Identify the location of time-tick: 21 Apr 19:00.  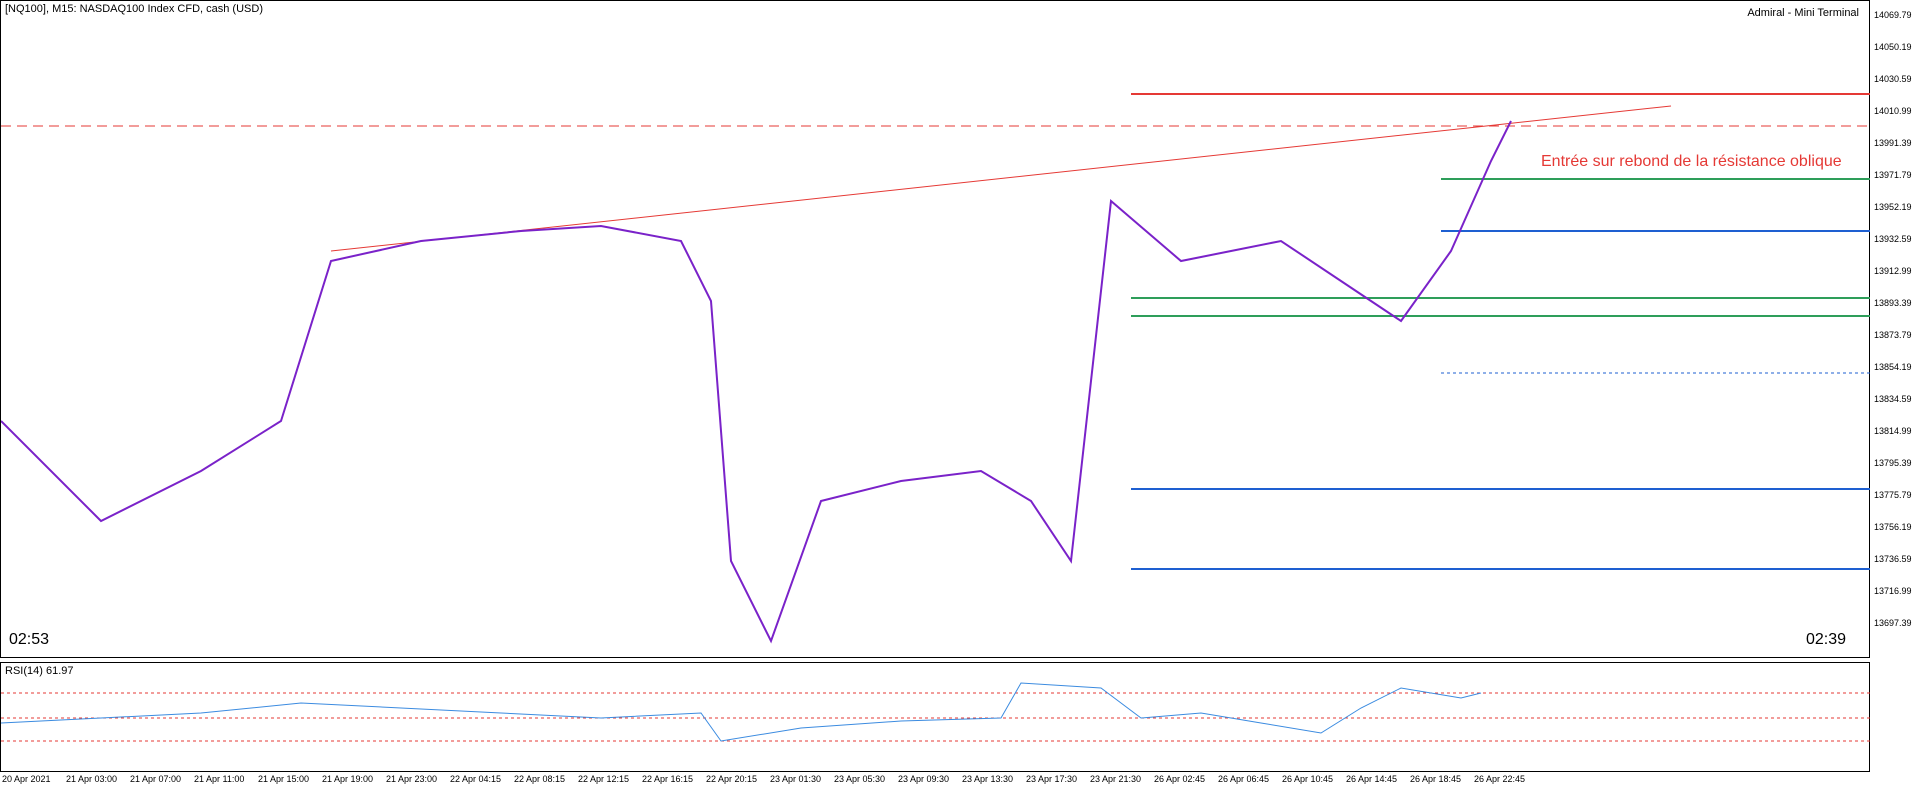
(348, 779).